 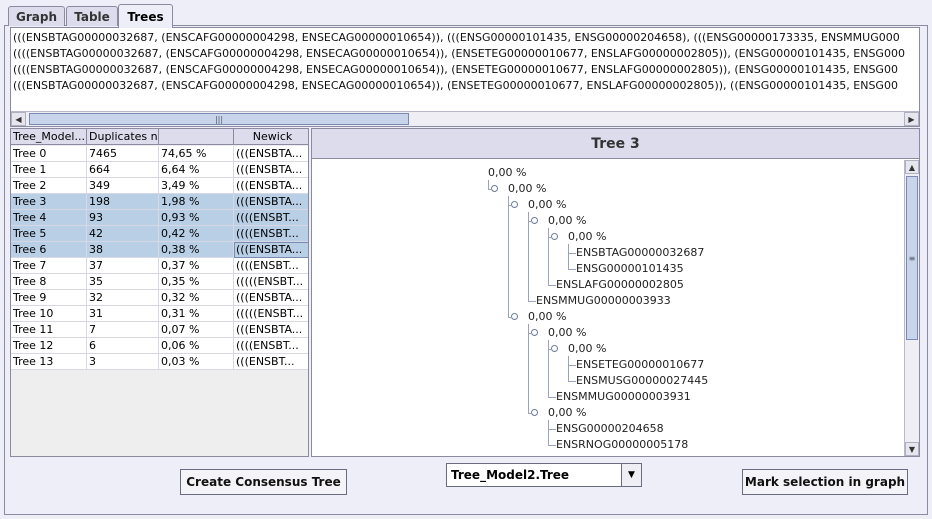 I want to click on tree-title: Tree 3, so click(x=615, y=144).